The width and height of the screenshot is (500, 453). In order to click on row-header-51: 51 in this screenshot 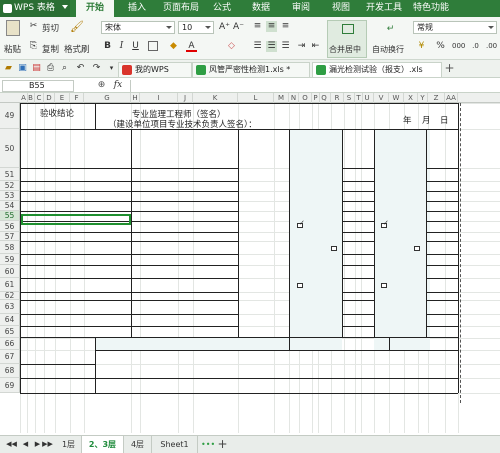, I will do `click(10, 174)`.